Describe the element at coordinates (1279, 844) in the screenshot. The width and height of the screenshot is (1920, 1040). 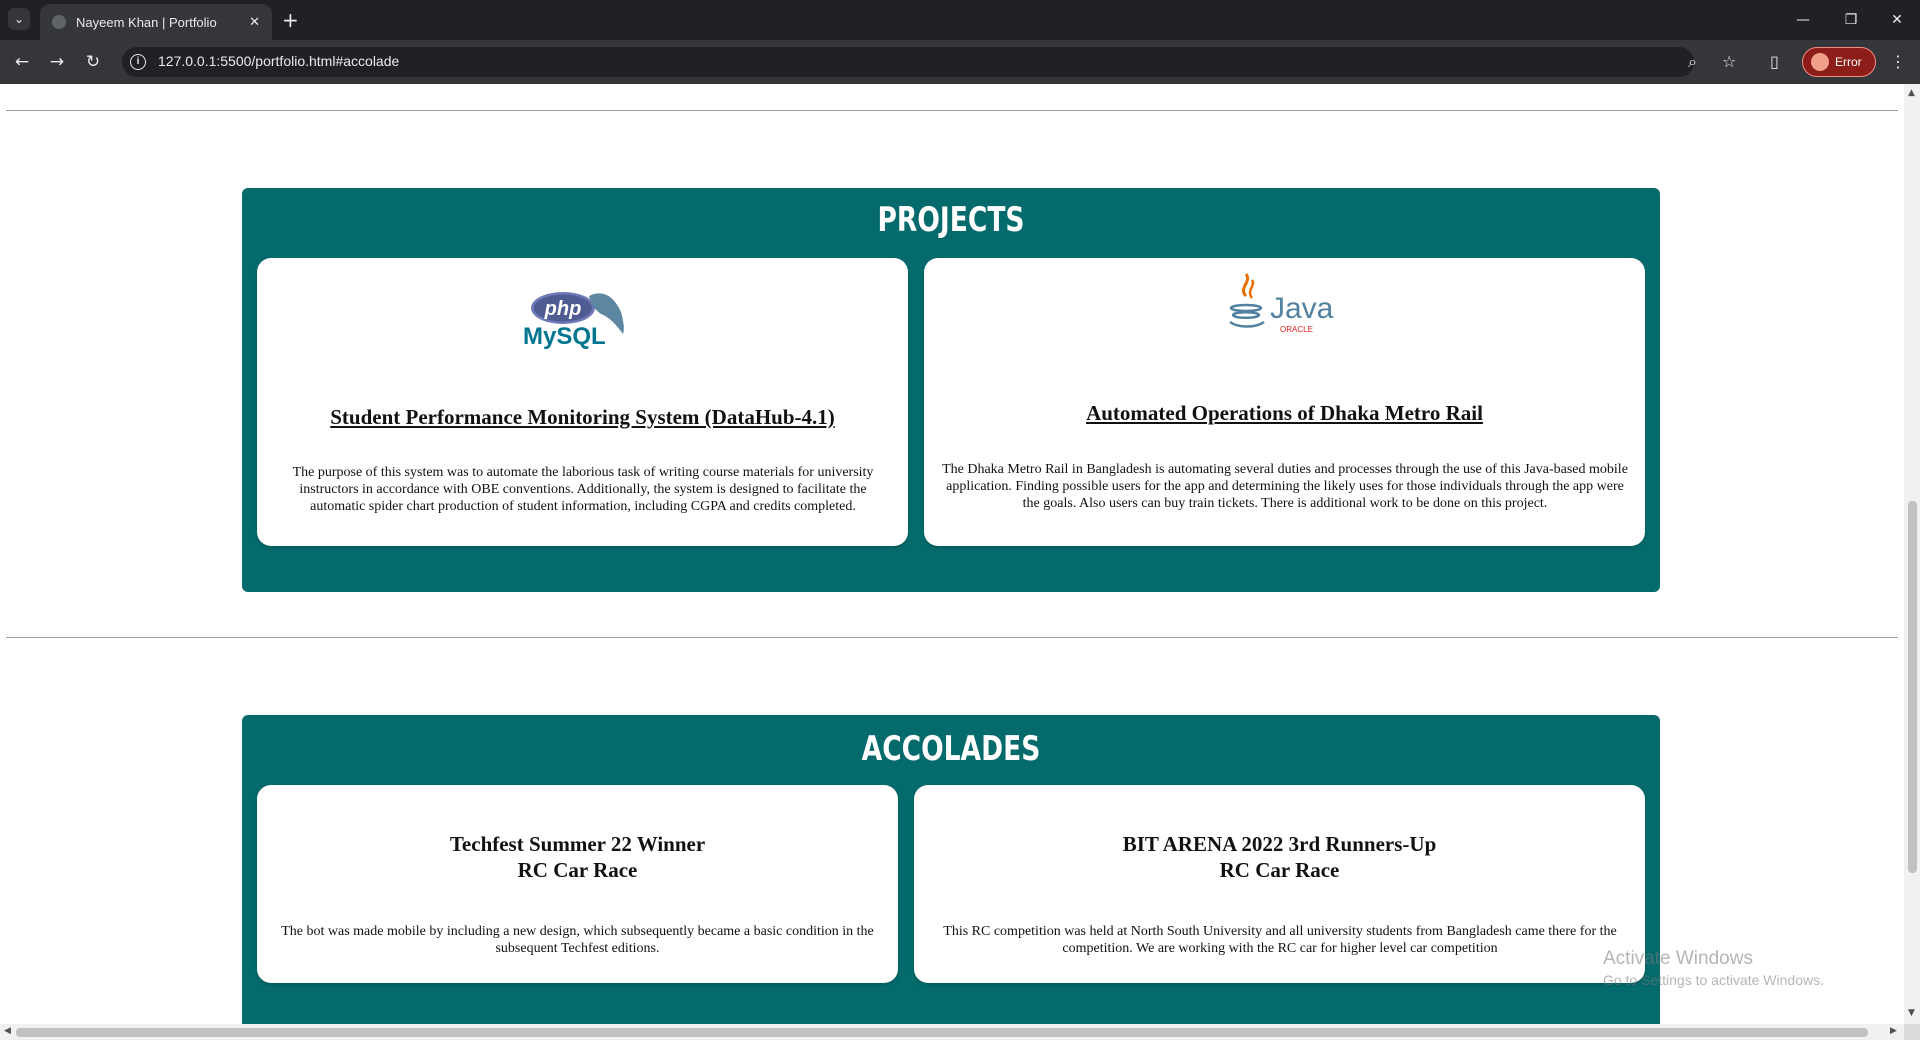
I see `accolade-title-line1: BIT ARENA 2022 3rd Runners-Up` at that location.